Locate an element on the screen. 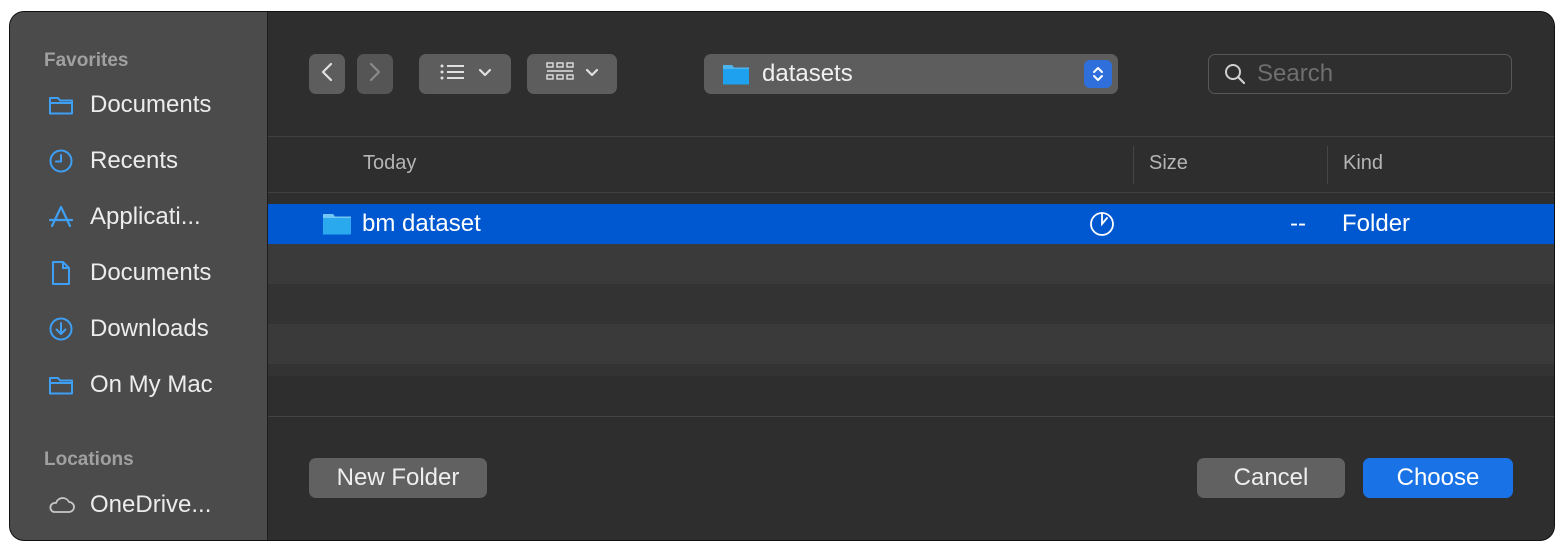  download-icon is located at coordinates (61, 329).